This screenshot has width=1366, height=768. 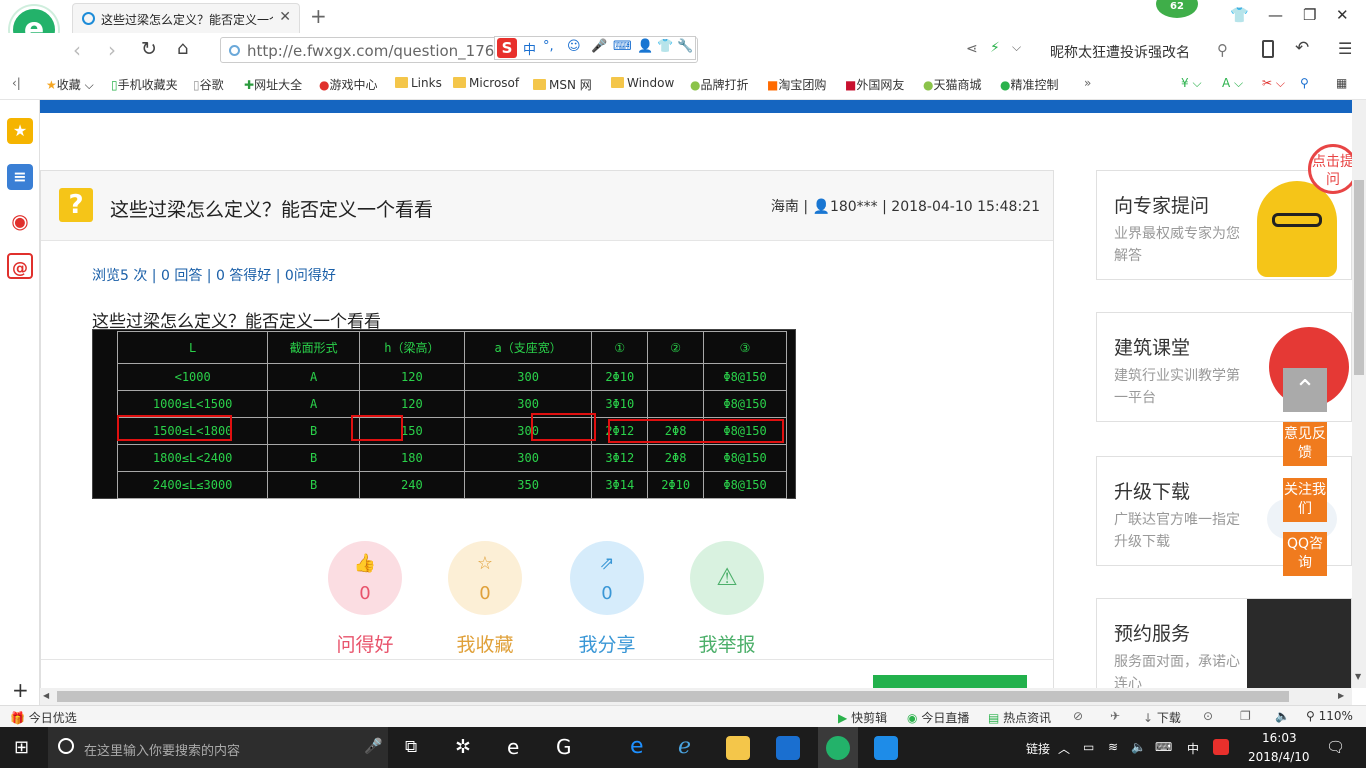 I want to click on apps-icon: ▦, so click(x=1341, y=83).